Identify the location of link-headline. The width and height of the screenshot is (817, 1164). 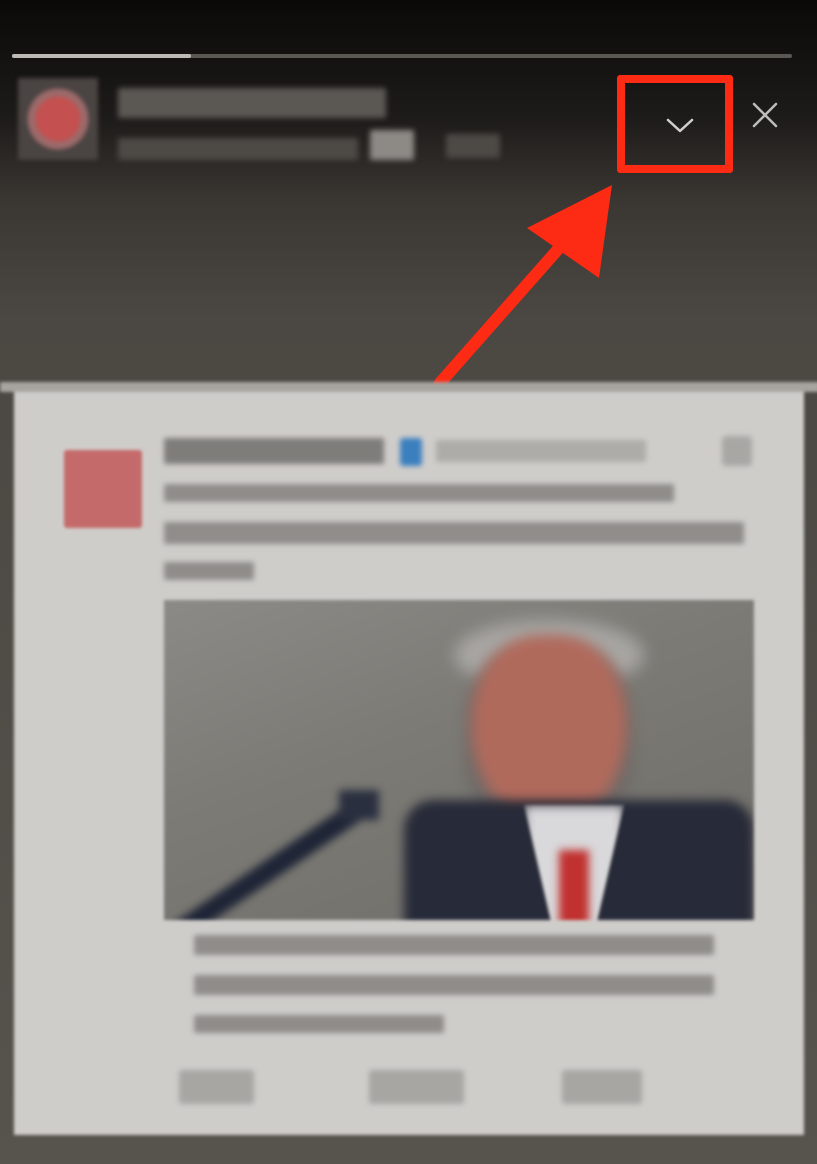
(454, 945).